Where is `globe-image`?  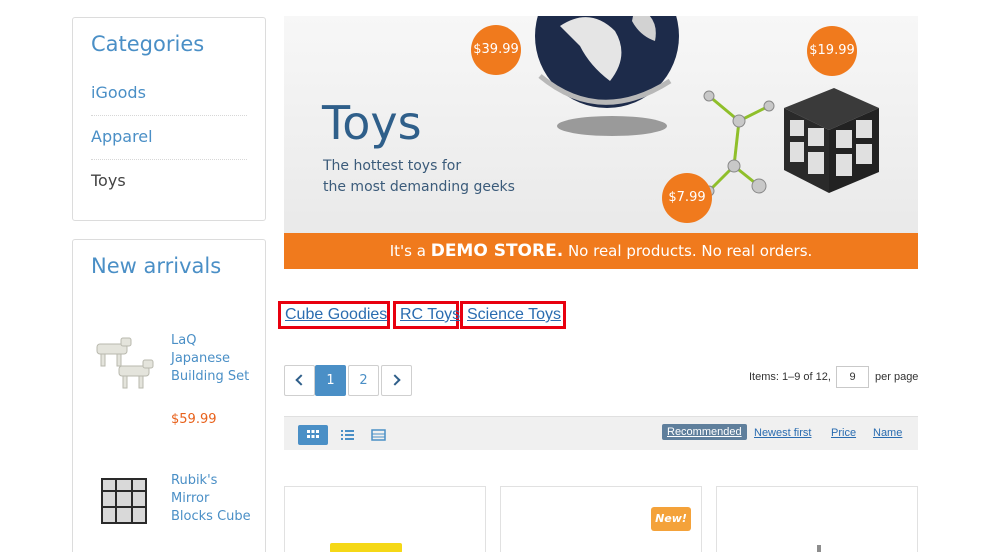
globe-image is located at coordinates (607, 76).